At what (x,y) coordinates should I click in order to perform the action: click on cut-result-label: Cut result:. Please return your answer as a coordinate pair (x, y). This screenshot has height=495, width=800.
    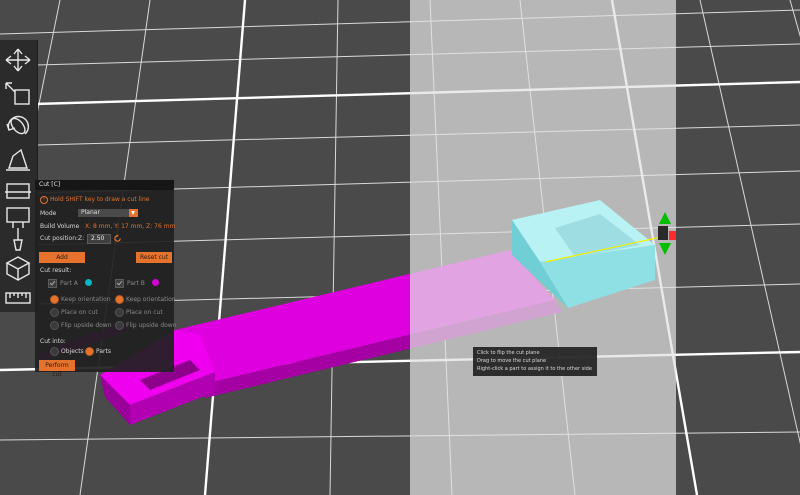
    Looking at the image, I should click on (56, 270).